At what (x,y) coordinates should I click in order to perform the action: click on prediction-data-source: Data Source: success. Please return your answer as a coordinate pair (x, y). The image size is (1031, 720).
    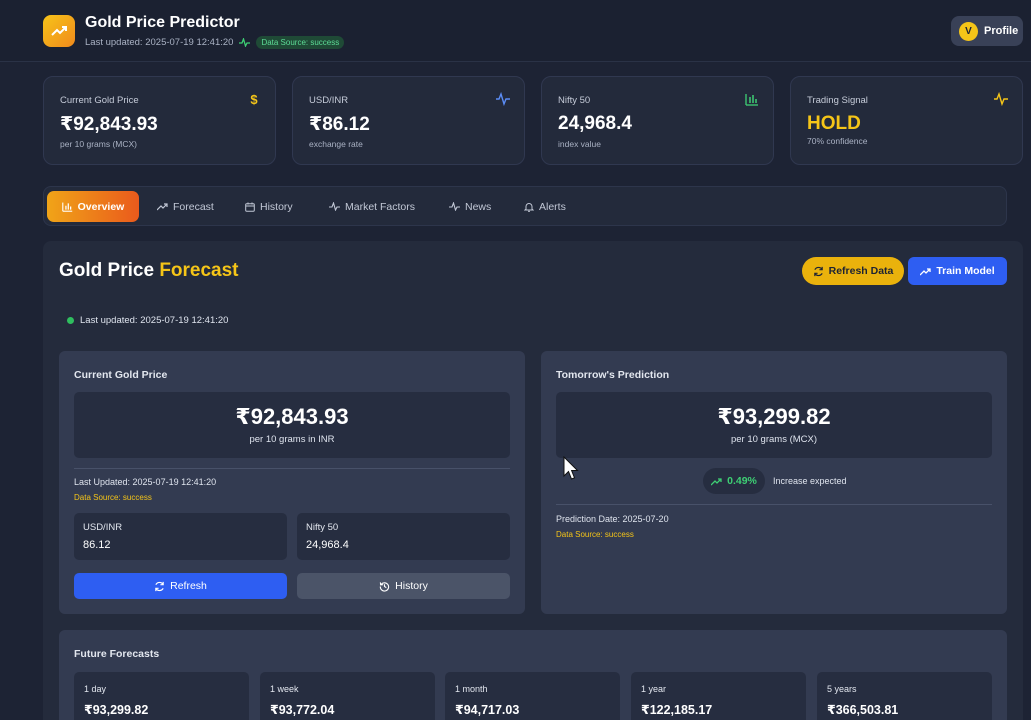
    Looking at the image, I should click on (595, 534).